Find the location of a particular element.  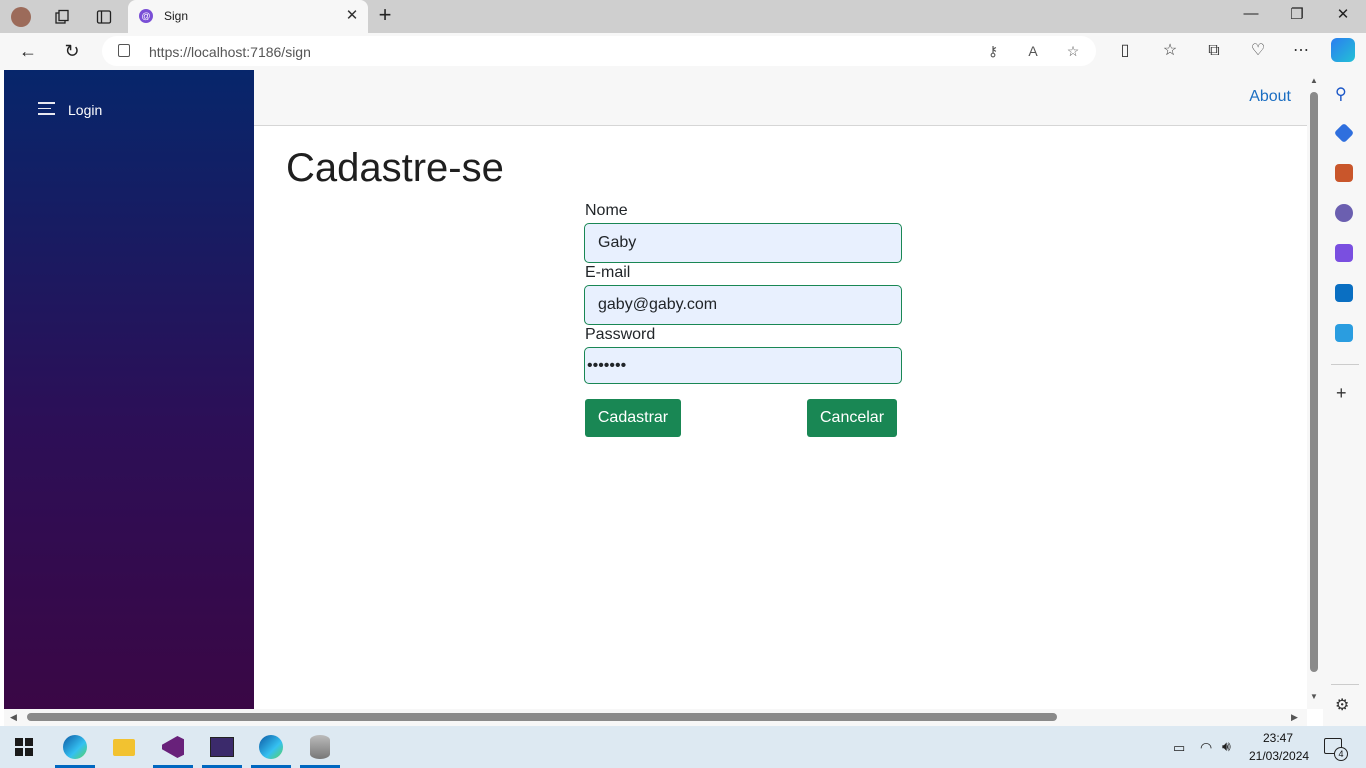

page-title: Cadastre-se is located at coordinates (395, 168).